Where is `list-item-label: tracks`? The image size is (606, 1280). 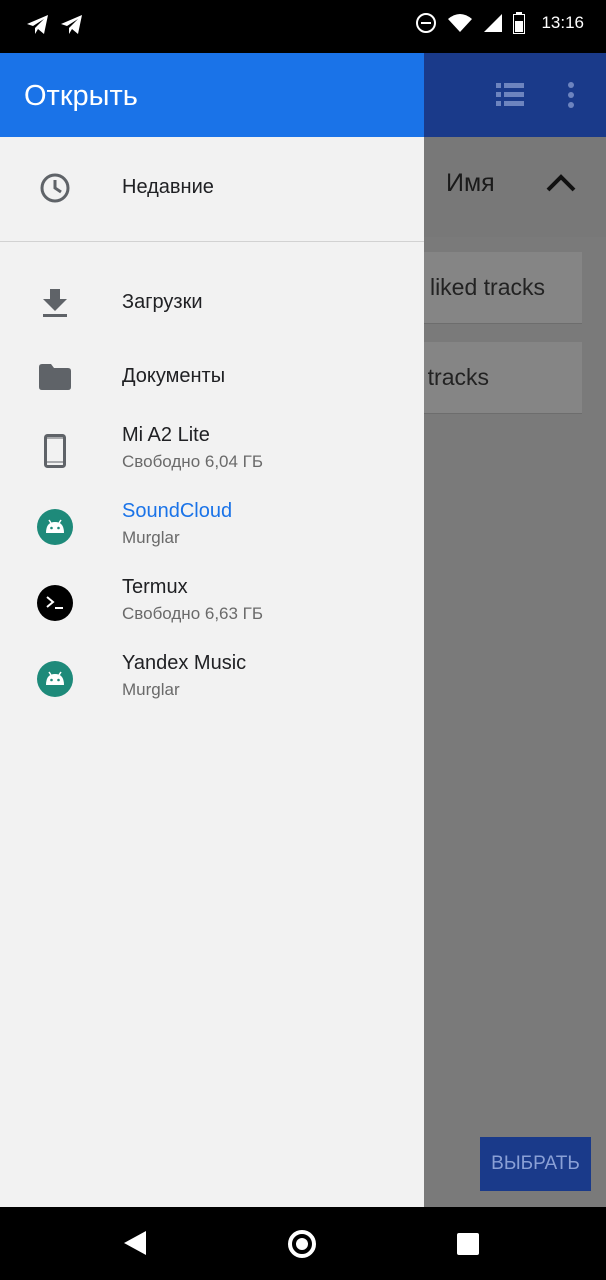 list-item-label: tracks is located at coordinates (458, 377).